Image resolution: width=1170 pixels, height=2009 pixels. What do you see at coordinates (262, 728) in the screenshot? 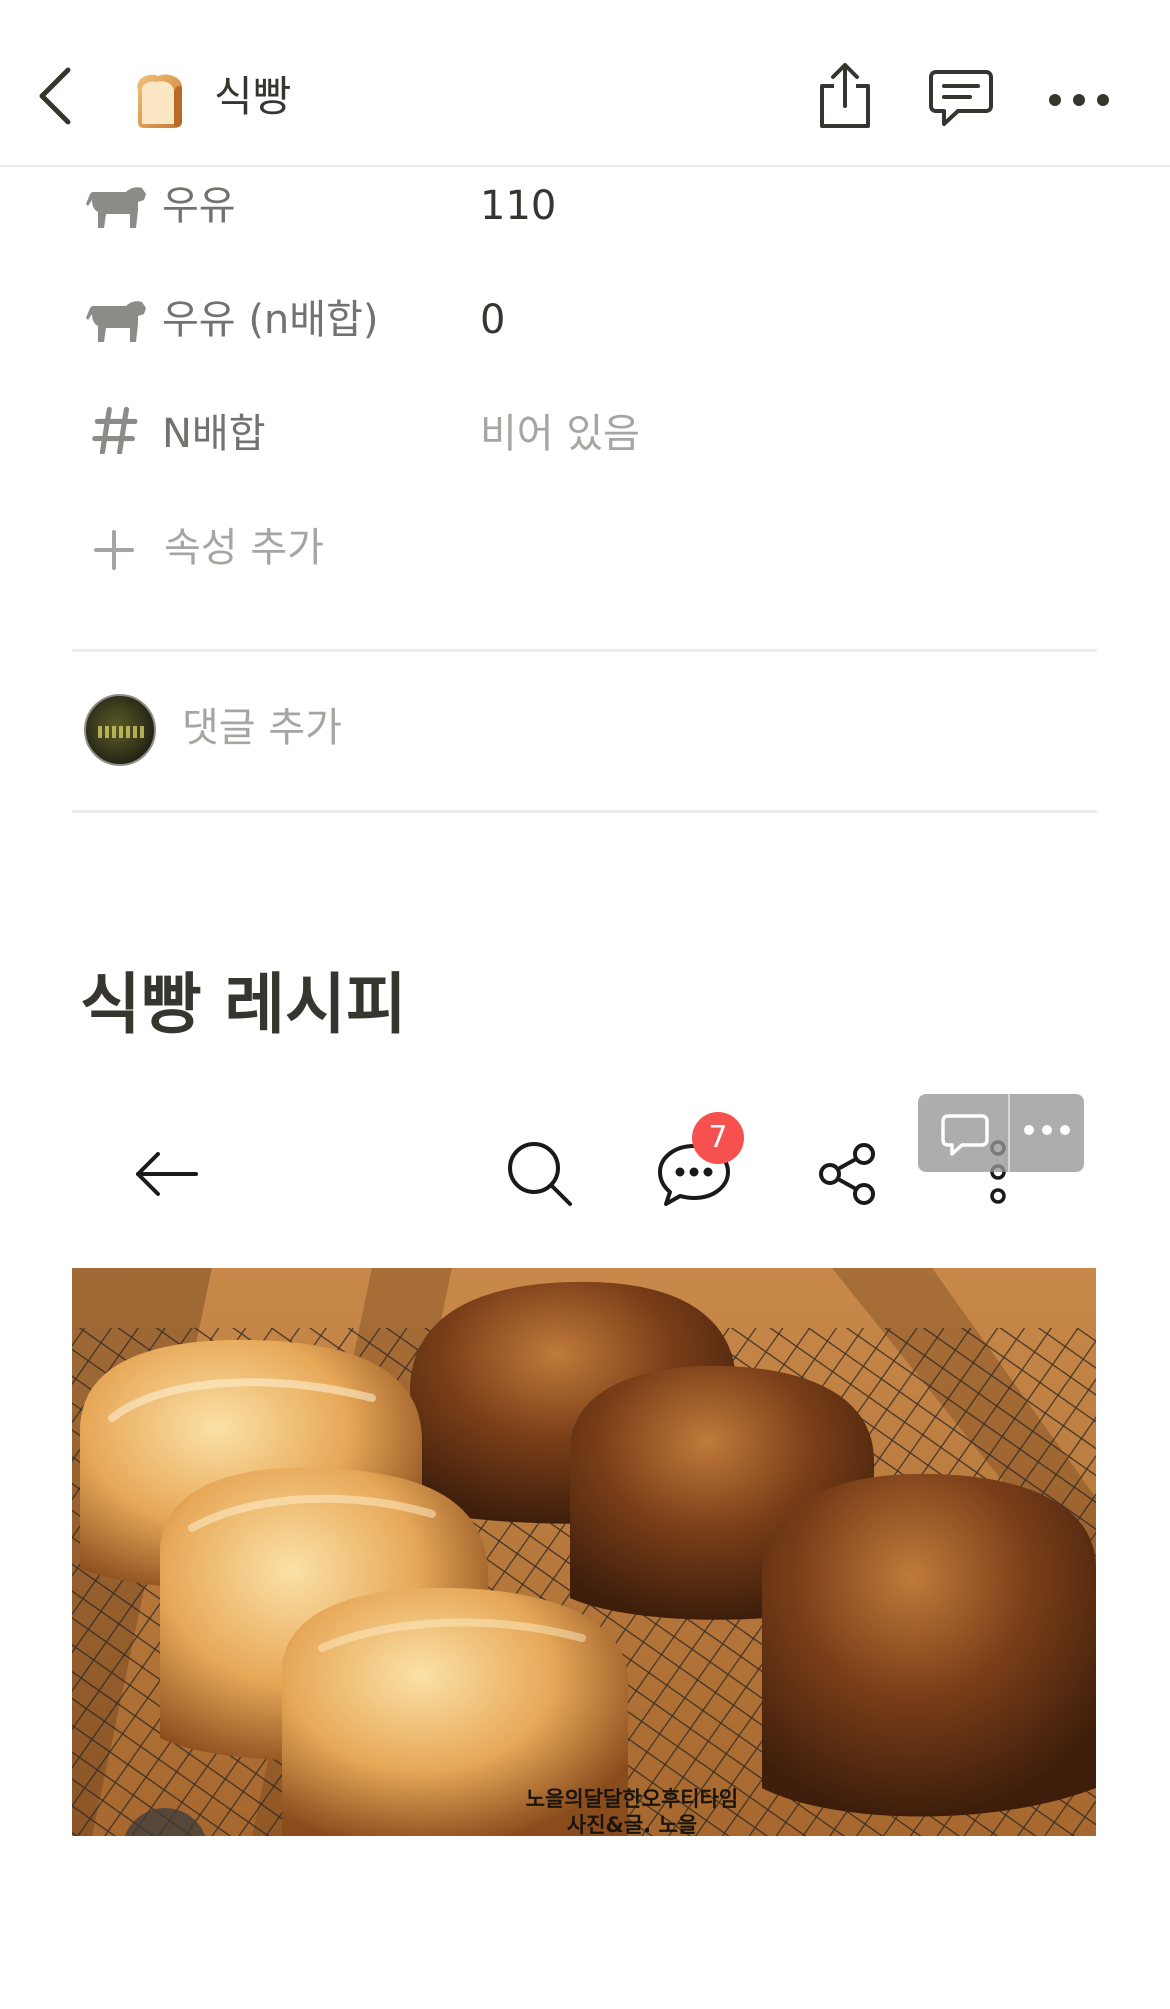
I see `comment-input: 댓글 추가` at bounding box center [262, 728].